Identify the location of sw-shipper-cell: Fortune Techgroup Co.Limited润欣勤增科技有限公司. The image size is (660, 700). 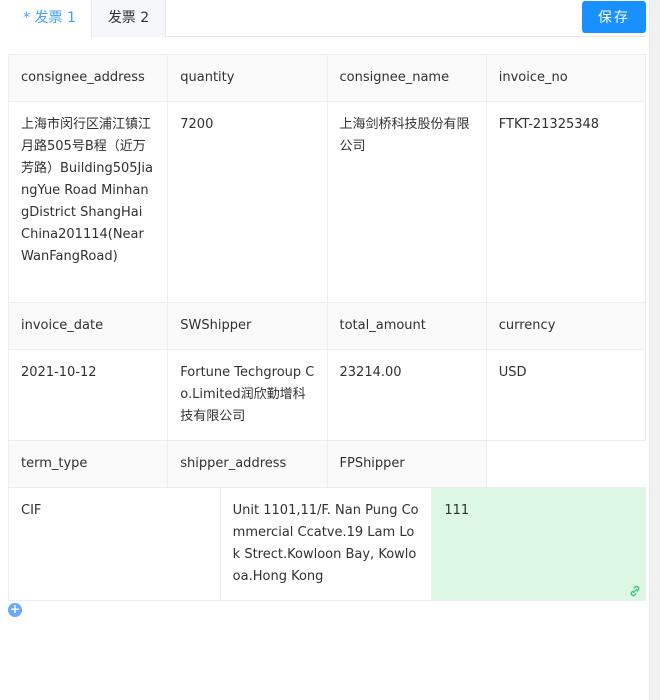
(248, 395).